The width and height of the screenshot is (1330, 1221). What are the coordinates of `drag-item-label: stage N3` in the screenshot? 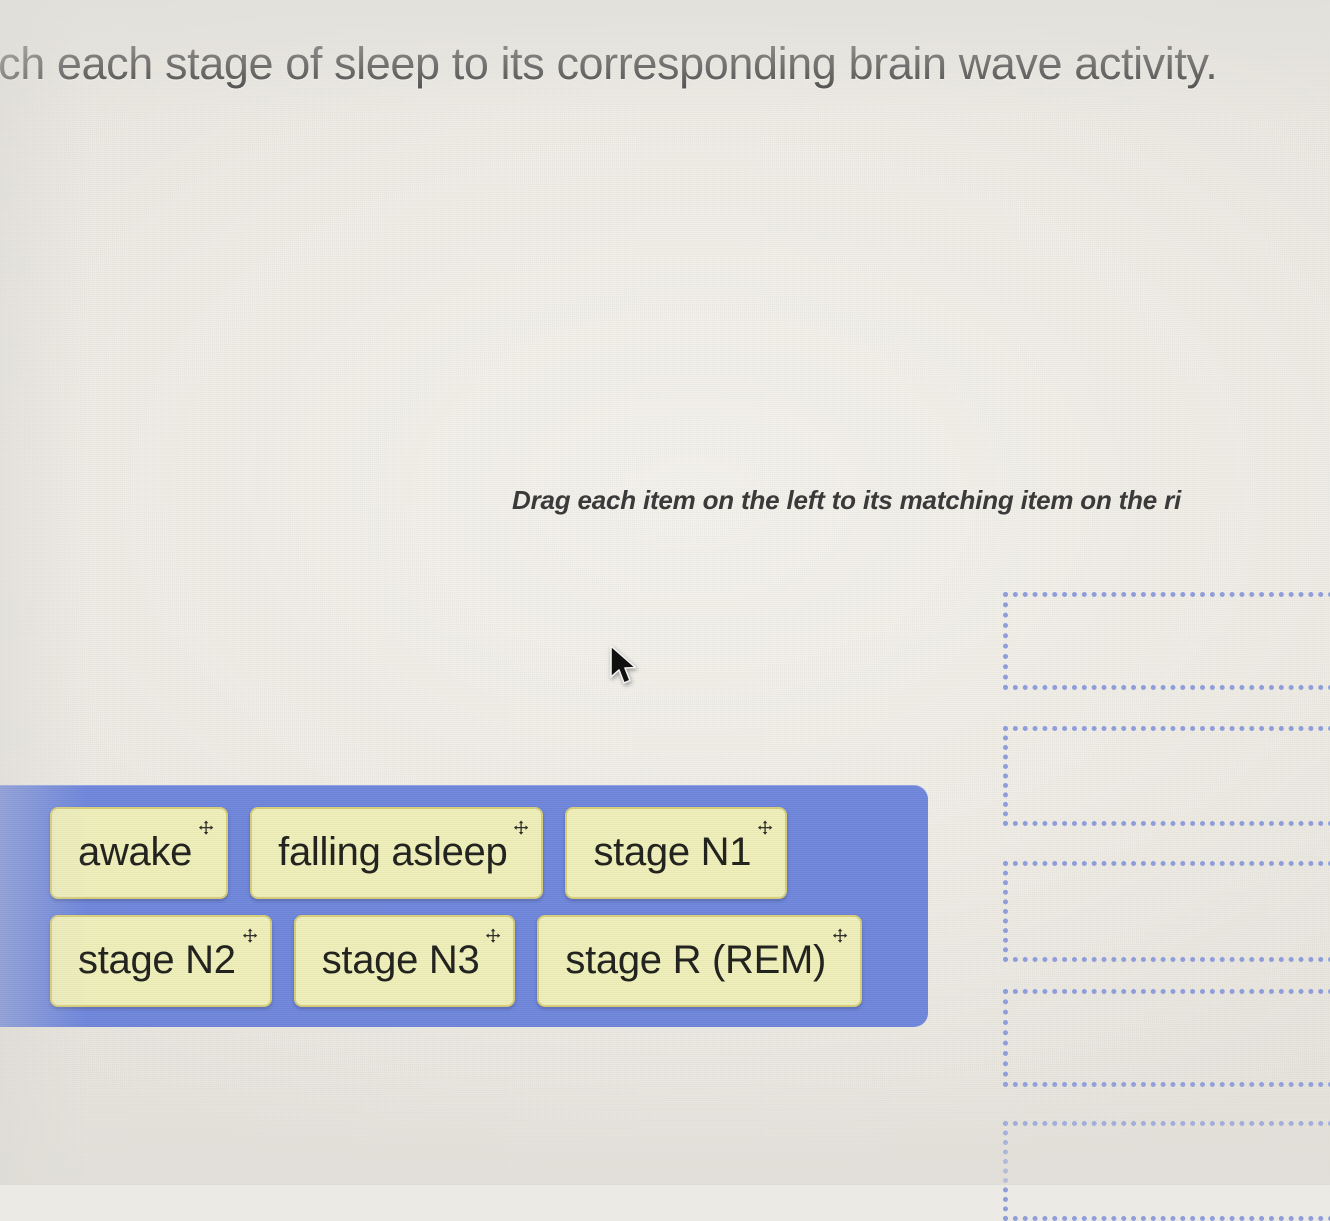 It's located at (400, 960).